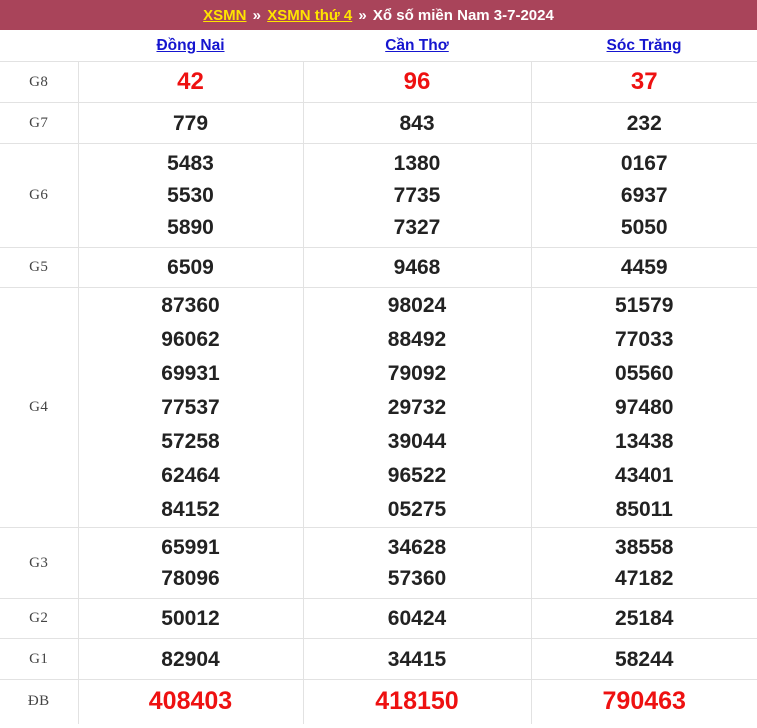 Image resolution: width=757 pixels, height=728 pixels. I want to click on province-header-cell-2: Cần Thơ, so click(417, 45).